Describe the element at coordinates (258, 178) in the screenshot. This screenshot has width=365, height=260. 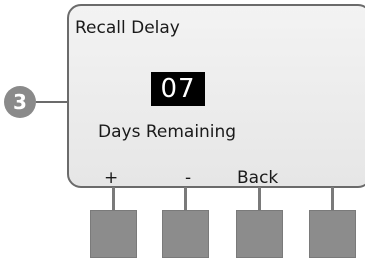
I see `softkey-label-back: Back` at that location.